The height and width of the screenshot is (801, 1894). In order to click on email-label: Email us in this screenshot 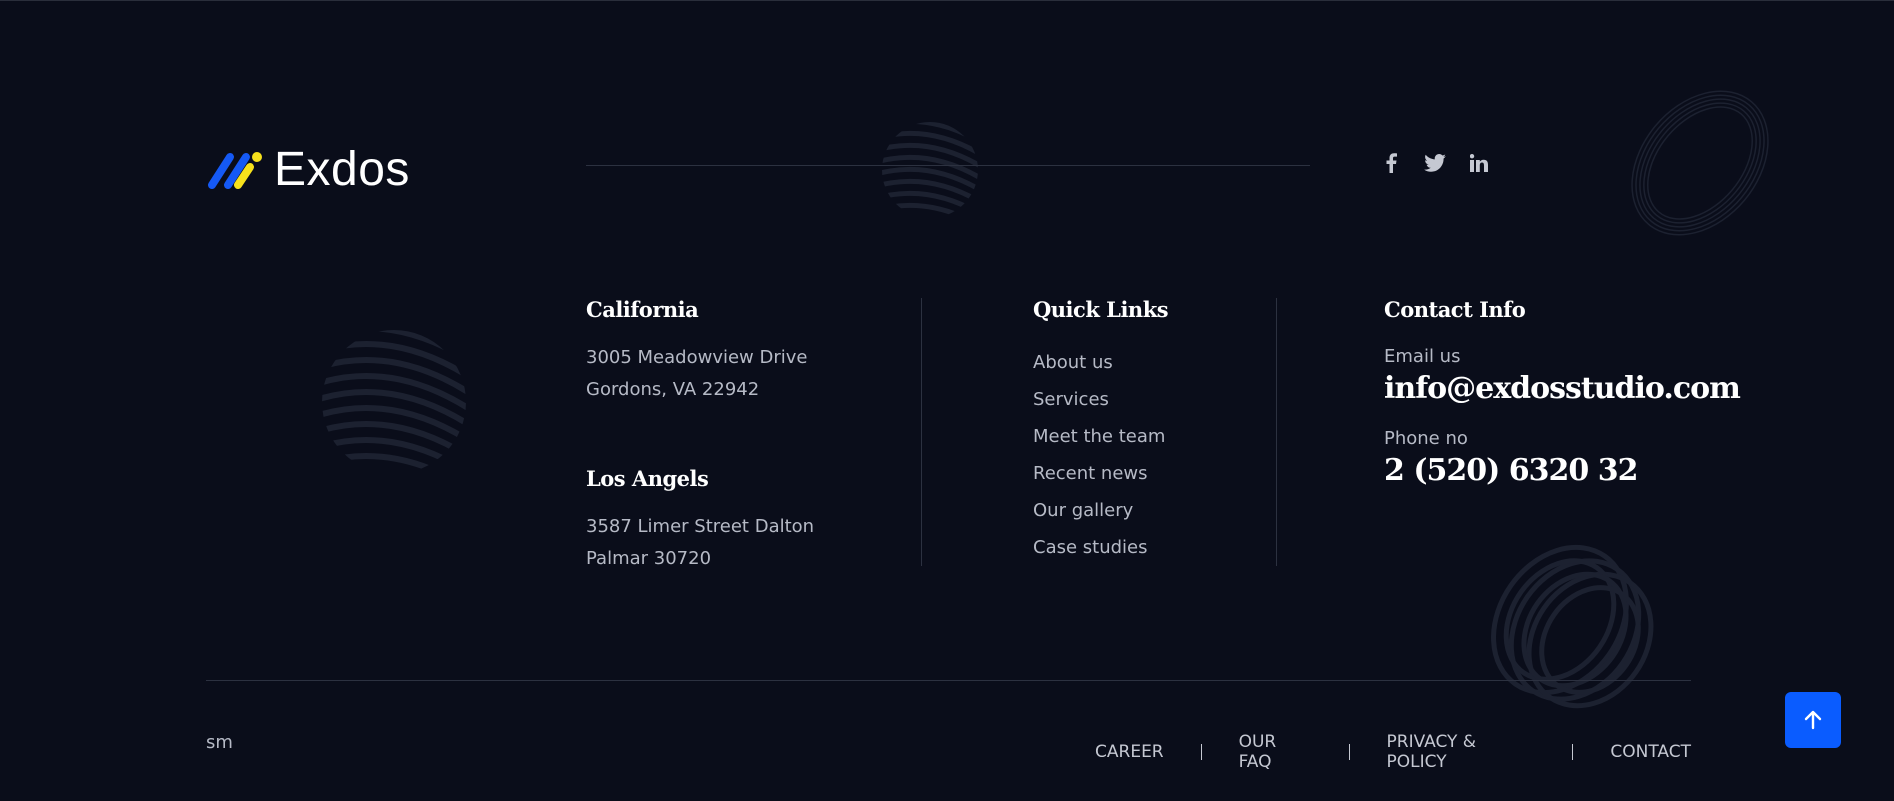, I will do `click(1422, 356)`.